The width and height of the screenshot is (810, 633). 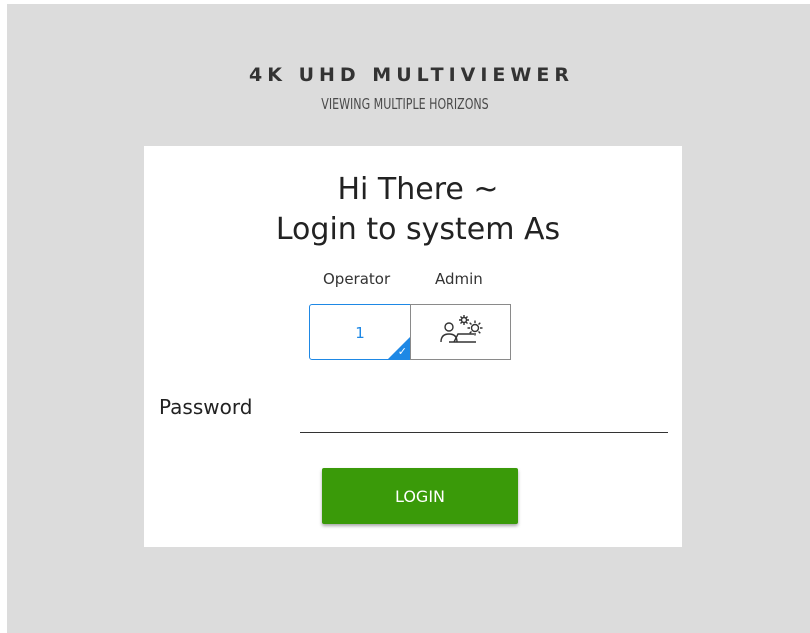 I want to click on admin-settings-icon, so click(x=461, y=332).